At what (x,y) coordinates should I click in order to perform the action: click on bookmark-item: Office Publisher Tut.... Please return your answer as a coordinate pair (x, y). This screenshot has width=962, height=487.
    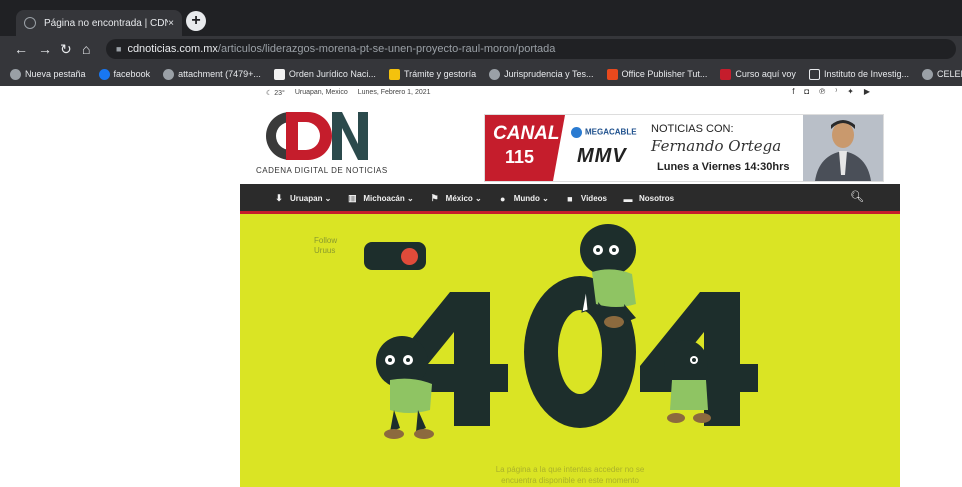
    Looking at the image, I should click on (656, 74).